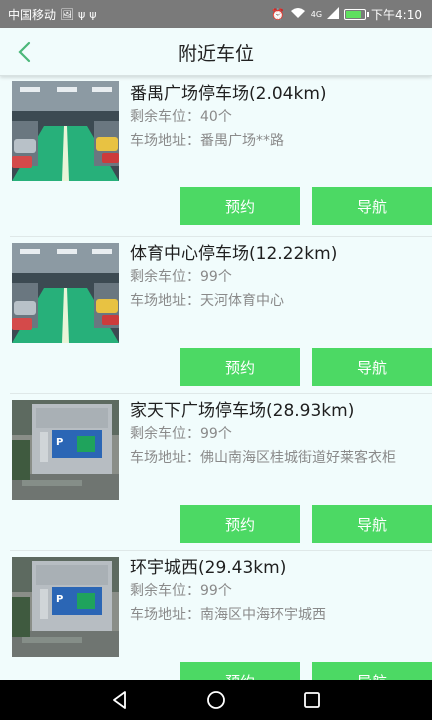 The image size is (432, 720). Describe the element at coordinates (263, 458) in the screenshot. I see `parking-address: 车场地址：佛山南海区桂城街道好莱客衣柜` at that location.